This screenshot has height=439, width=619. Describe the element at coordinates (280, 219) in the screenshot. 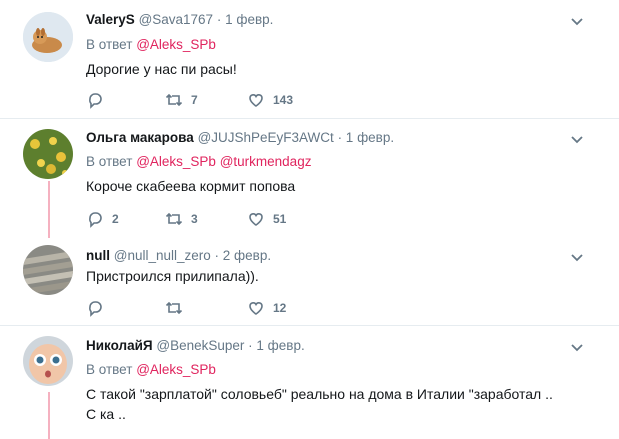

I see `like-count: 51` at that location.